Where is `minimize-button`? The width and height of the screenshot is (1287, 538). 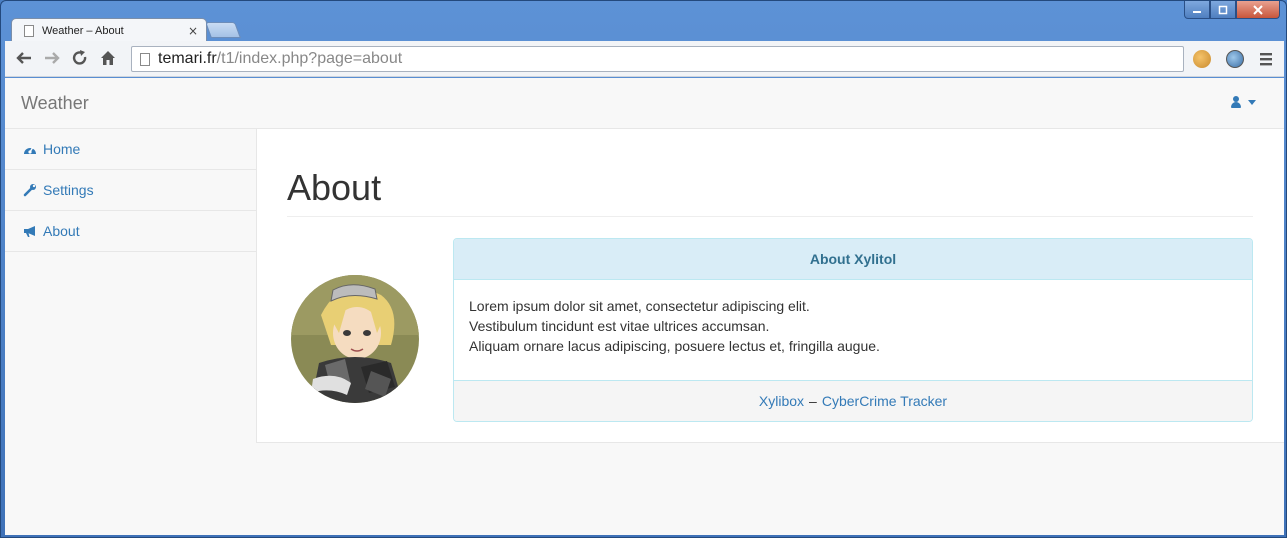
minimize-button is located at coordinates (1197, 10).